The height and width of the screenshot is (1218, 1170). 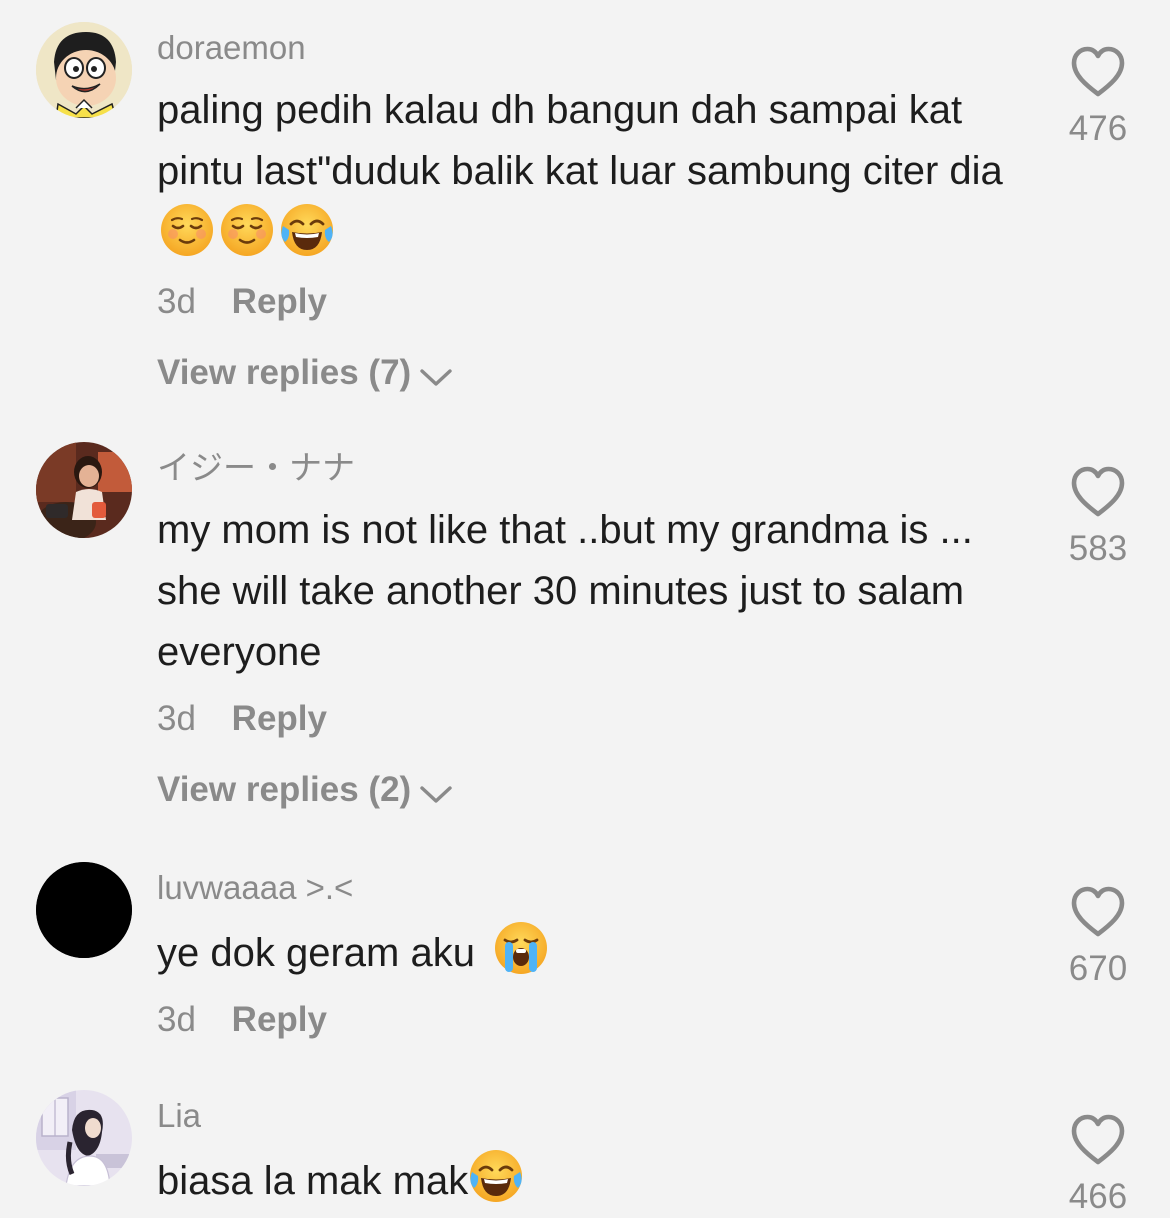 I want to click on like-count: 670, so click(x=1098, y=968).